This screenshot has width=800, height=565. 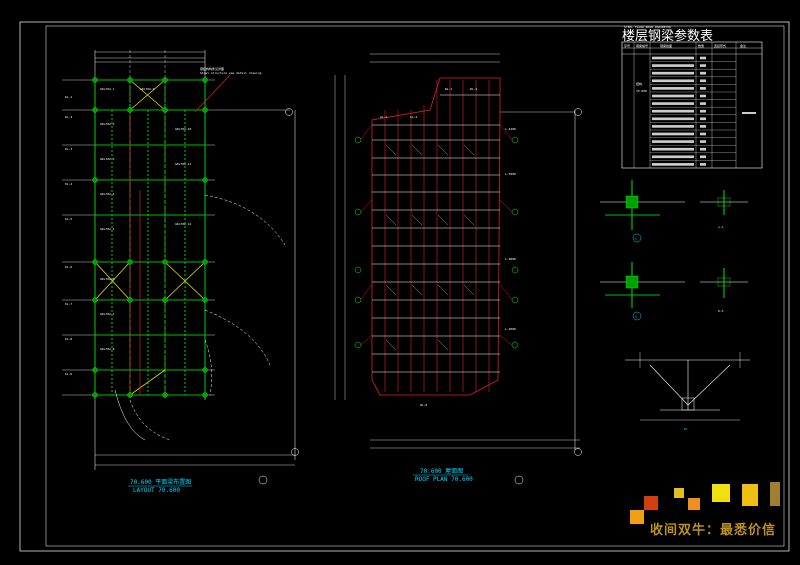 What do you see at coordinates (641, 91) in the screenshot?
I see `table-side-label-2: 70.600` at bounding box center [641, 91].